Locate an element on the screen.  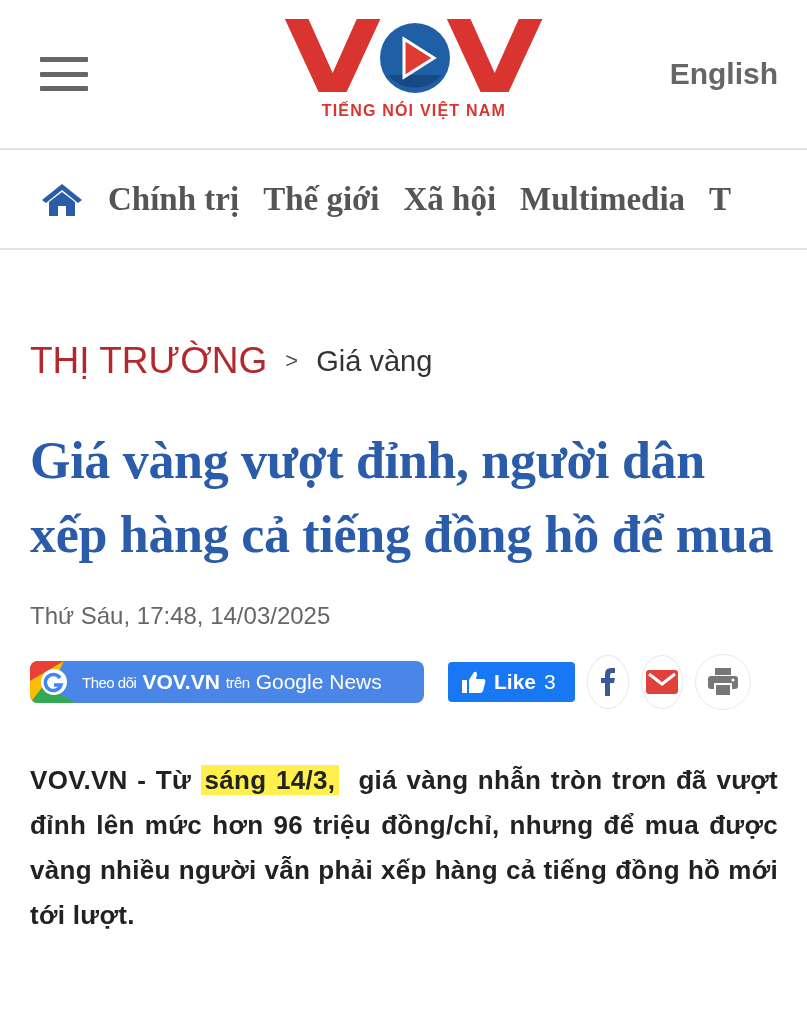
google-news-button: Theo dõi VOV.VN trên Google News is located at coordinates (227, 682).